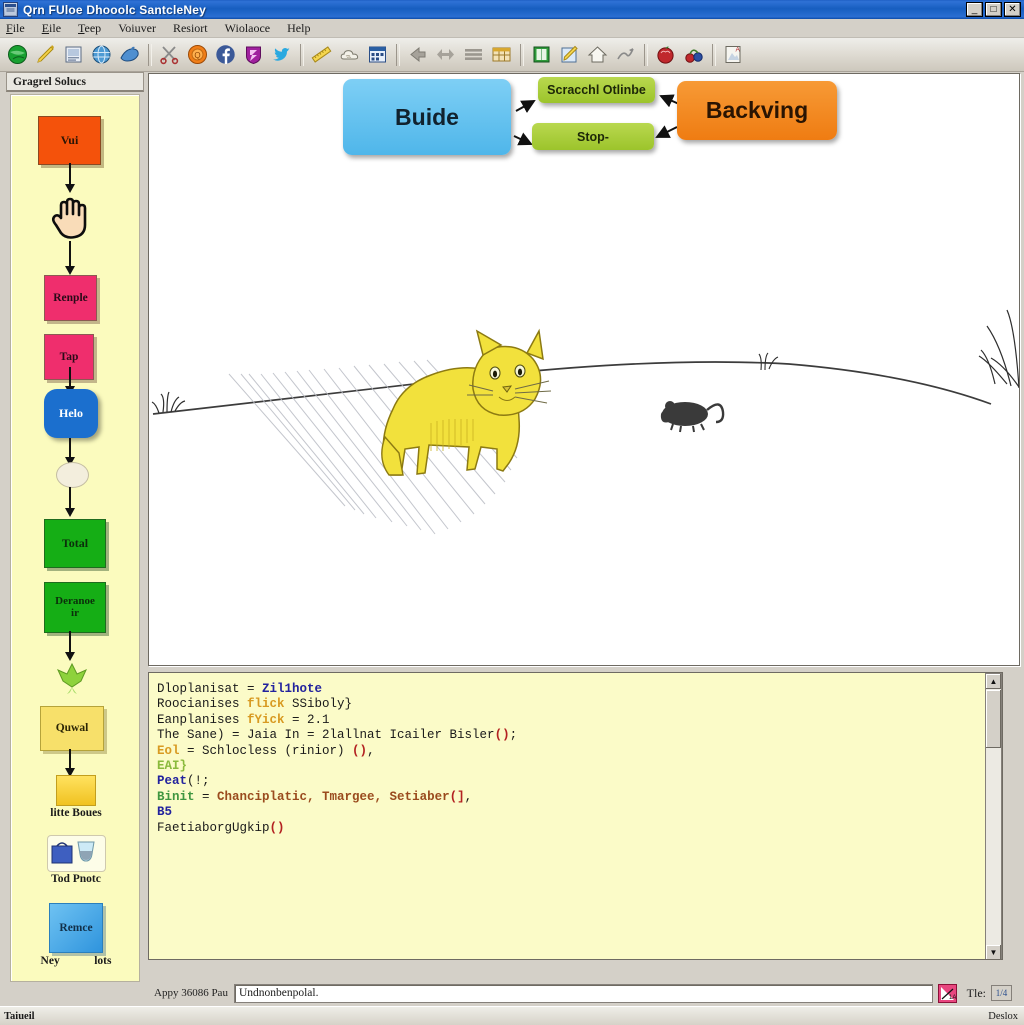  I want to click on vertical-scroll-thumb, so click(993, 719).